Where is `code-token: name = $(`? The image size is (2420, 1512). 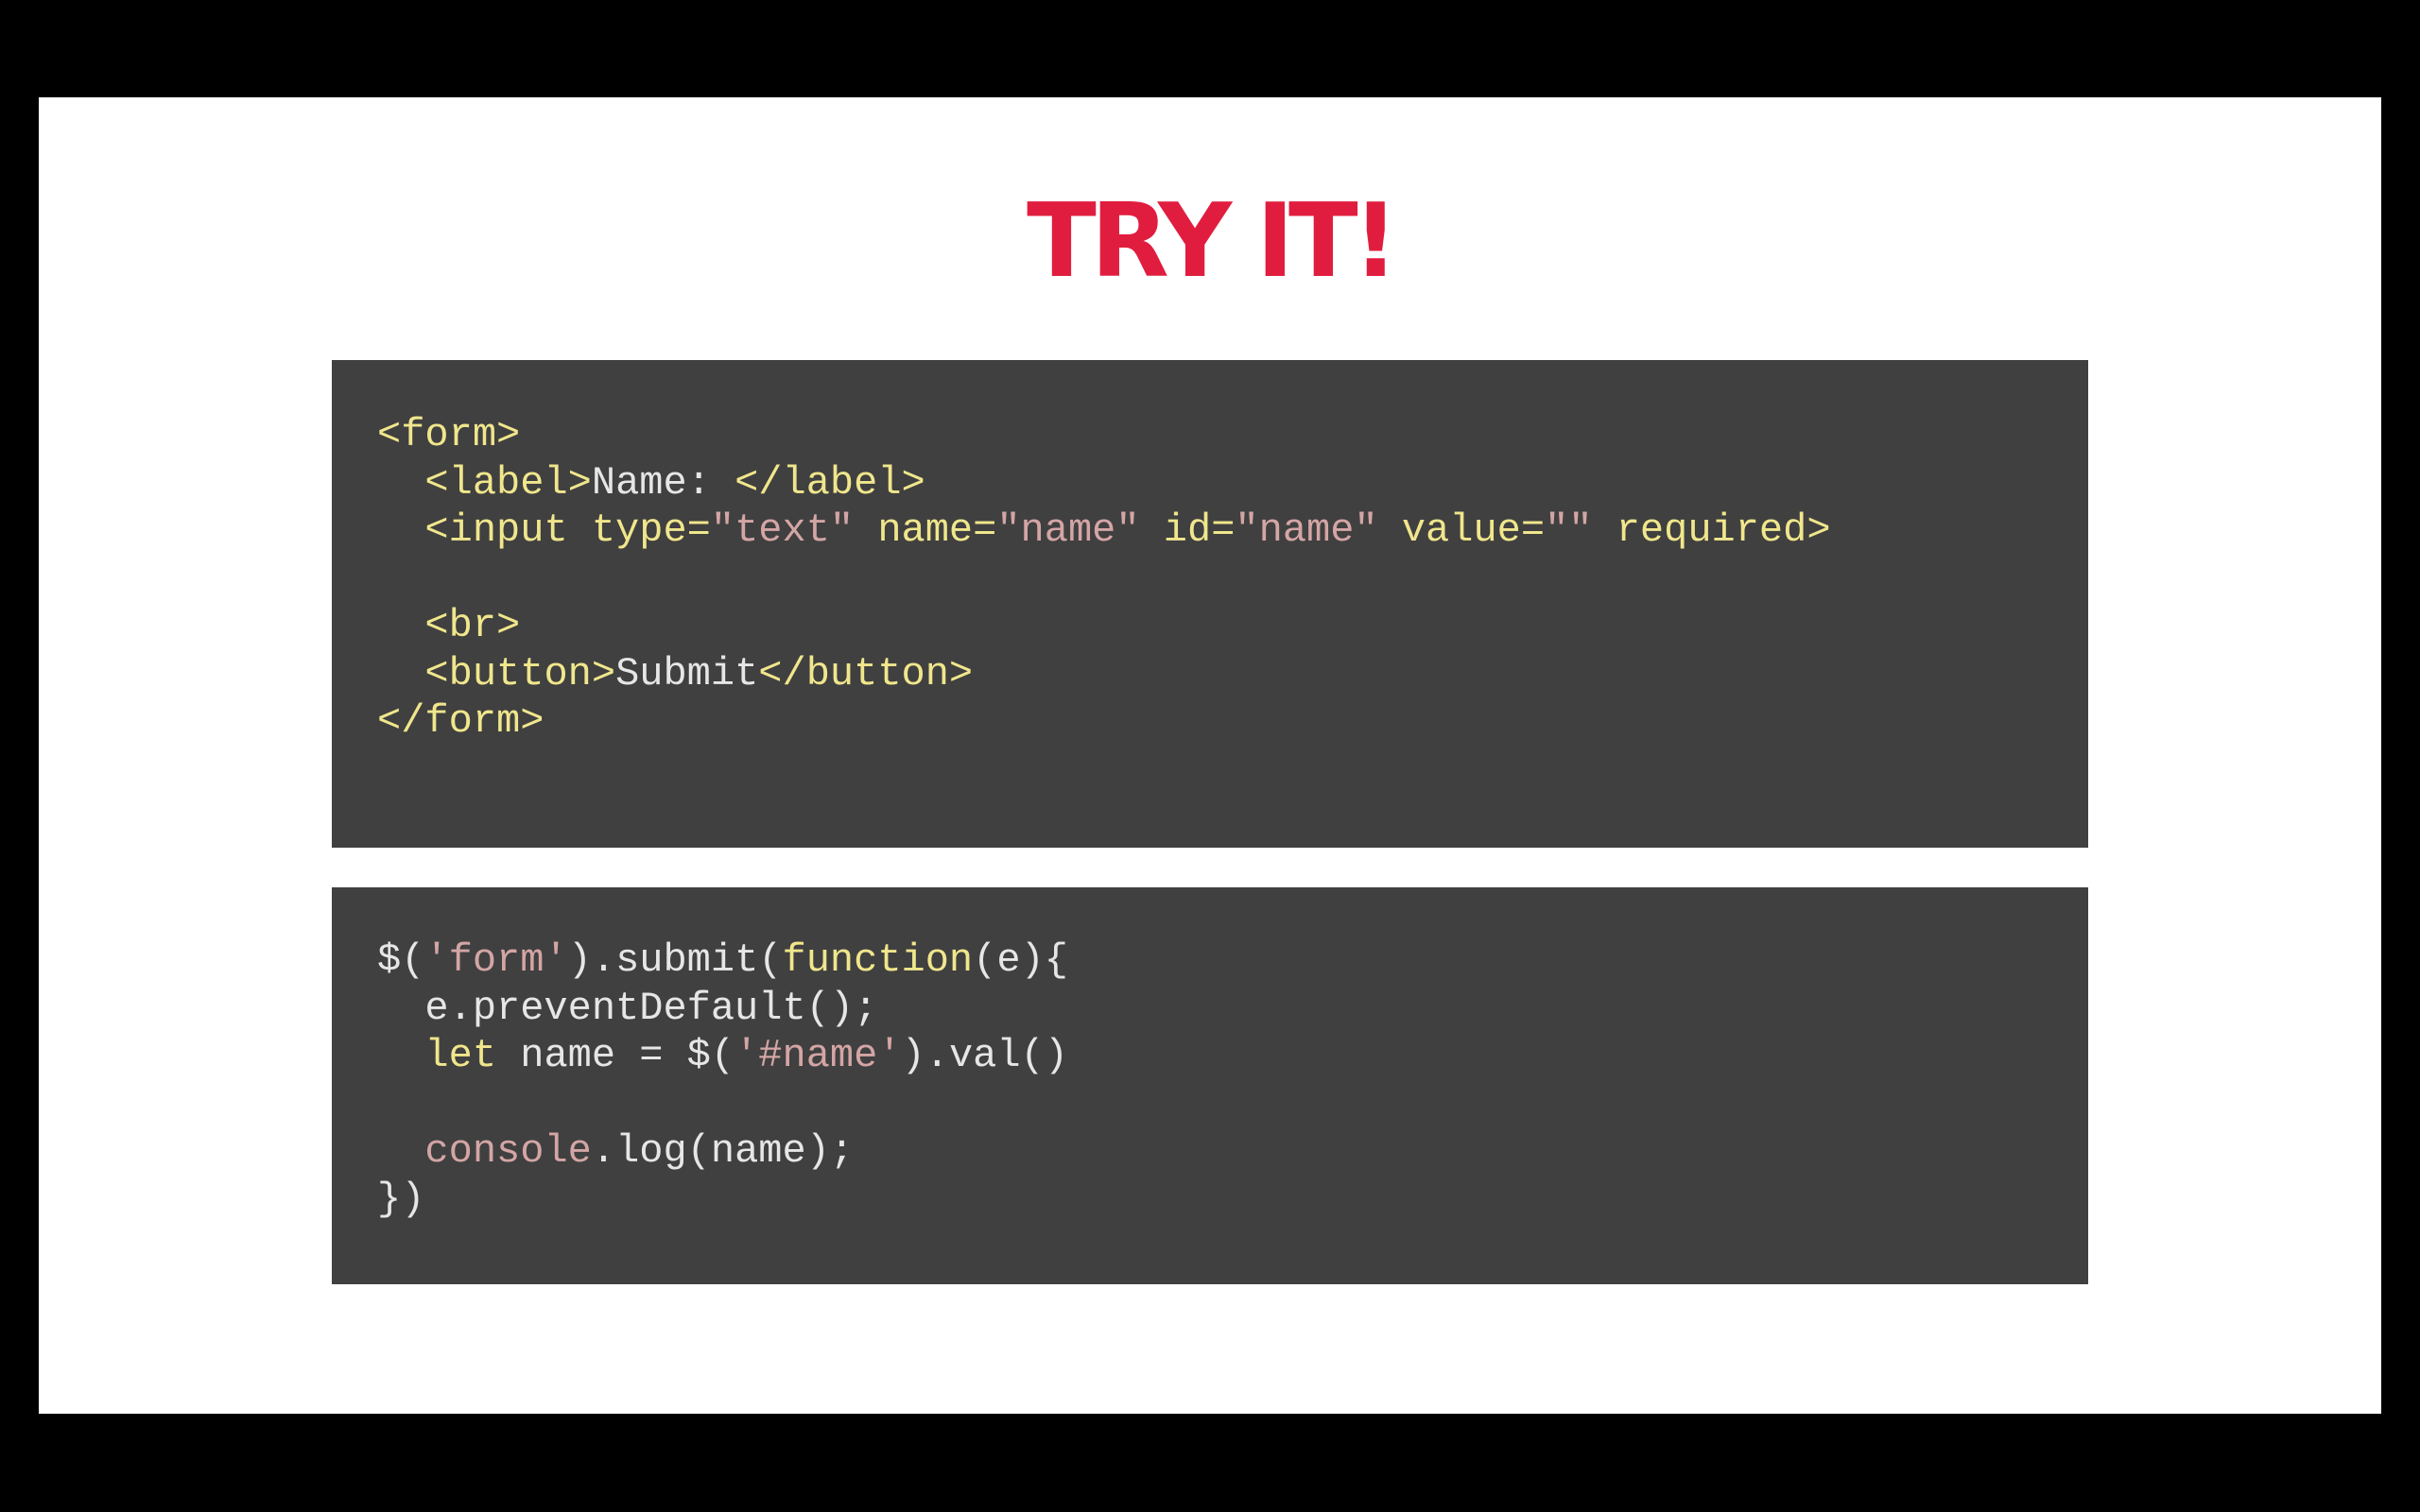
code-token: name = $( is located at coordinates (615, 1055).